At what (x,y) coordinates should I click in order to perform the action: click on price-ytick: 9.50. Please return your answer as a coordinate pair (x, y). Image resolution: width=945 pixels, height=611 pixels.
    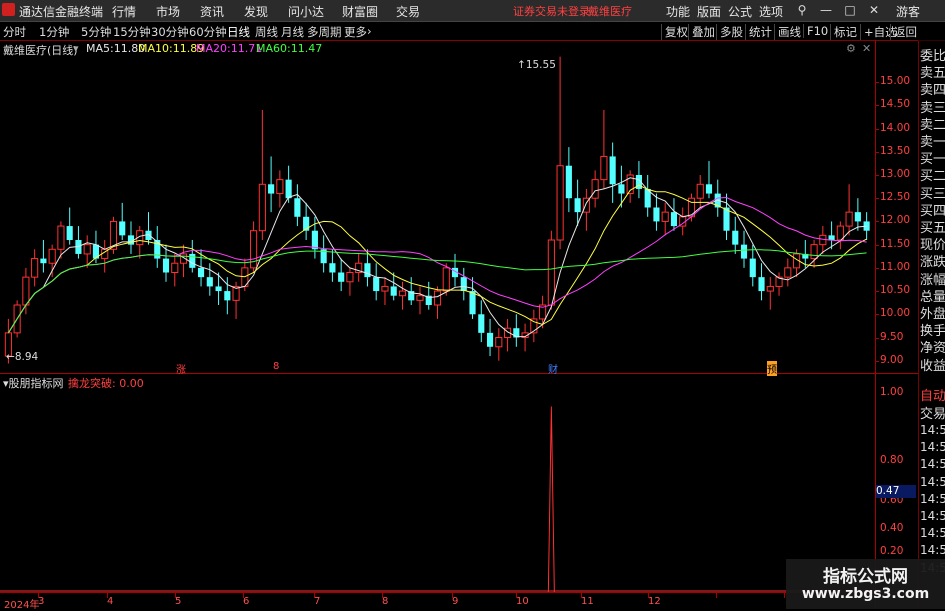
    Looking at the image, I should click on (892, 336).